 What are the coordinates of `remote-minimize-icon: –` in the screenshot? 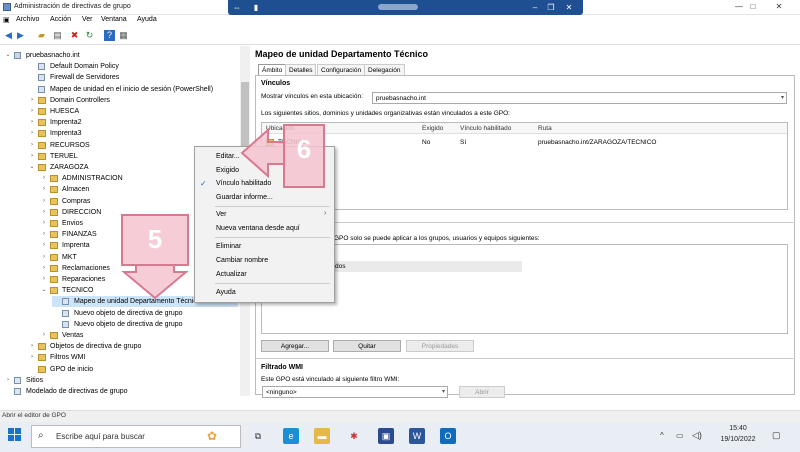 It's located at (535, 7).